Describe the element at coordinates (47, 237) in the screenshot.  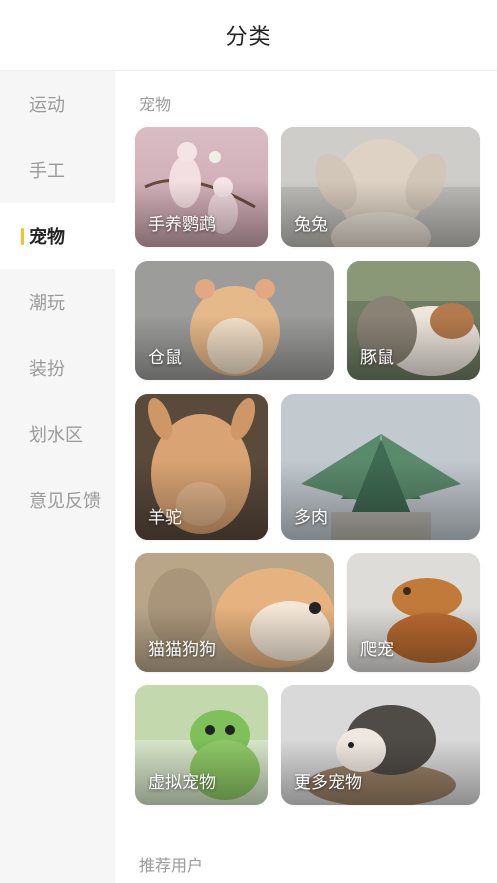
I see `sidebar-item-label: 宠物` at that location.